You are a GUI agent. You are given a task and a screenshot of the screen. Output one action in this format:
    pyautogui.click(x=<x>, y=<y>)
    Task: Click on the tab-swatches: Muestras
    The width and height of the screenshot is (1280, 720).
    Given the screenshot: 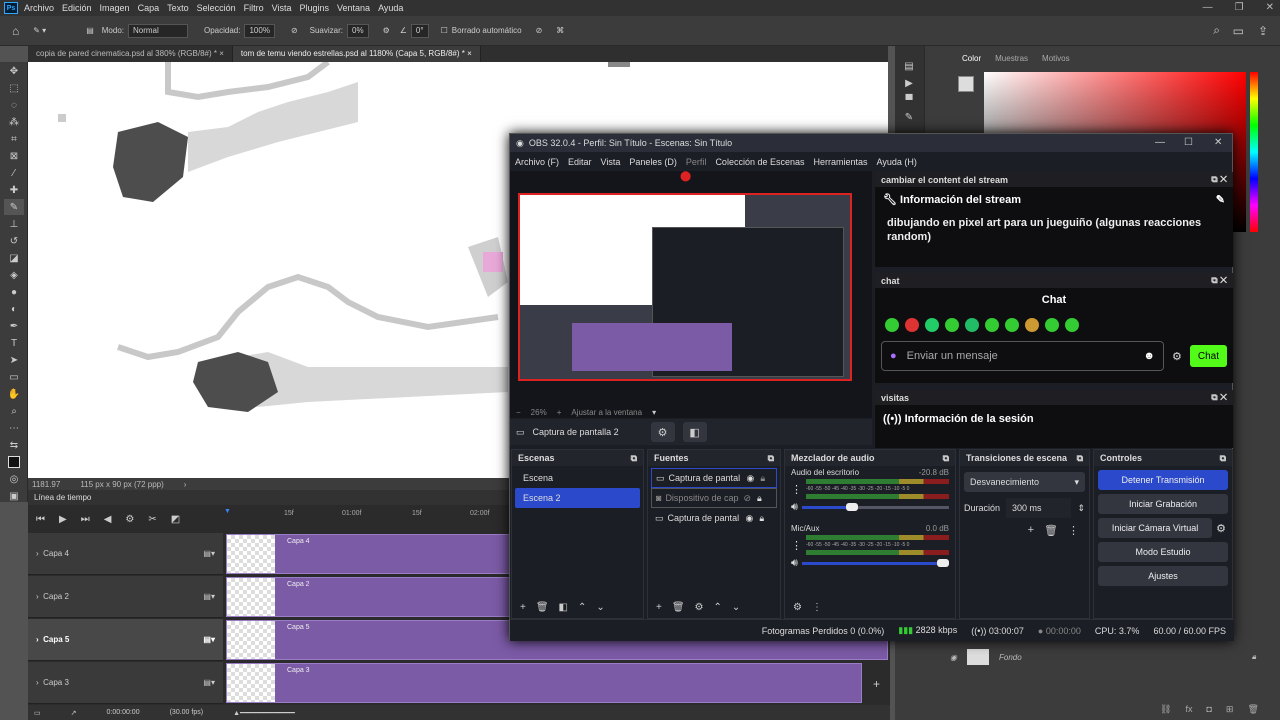 What is the action you would take?
    pyautogui.click(x=1011, y=58)
    